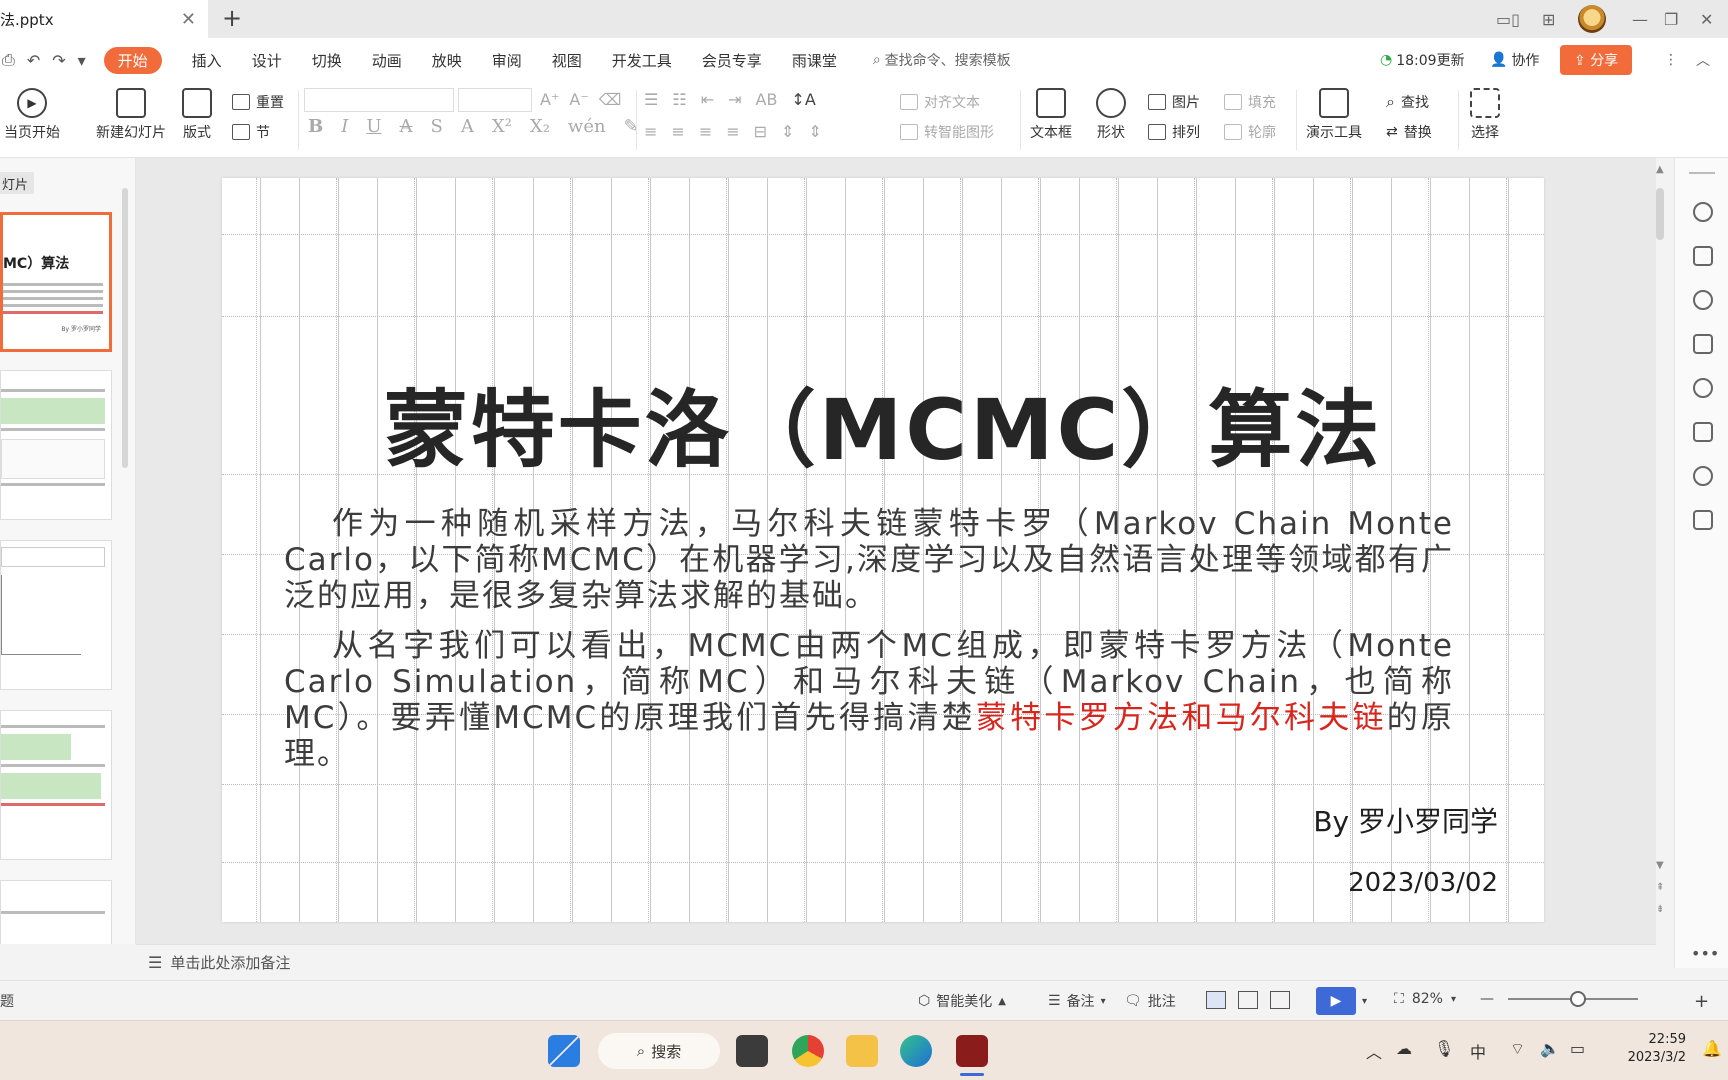  I want to click on menu-developer: 开发工具, so click(642, 60).